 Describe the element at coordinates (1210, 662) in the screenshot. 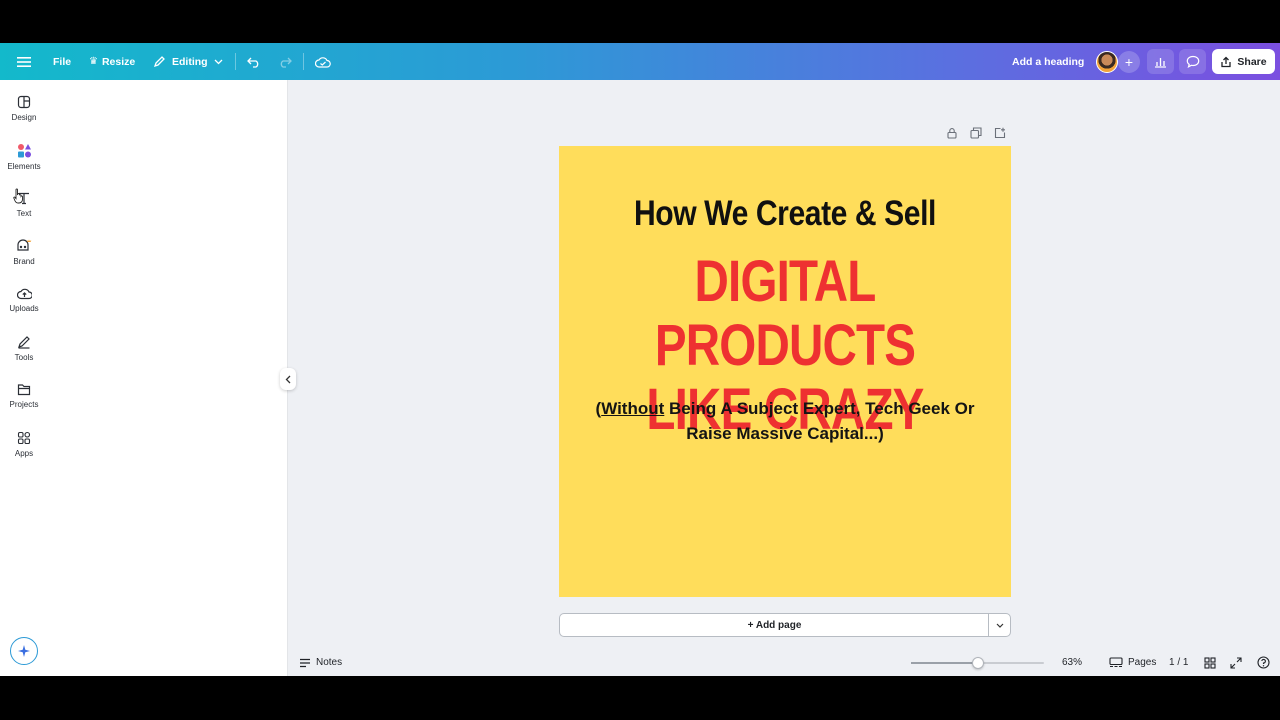

I see `grid-view-icon` at that location.